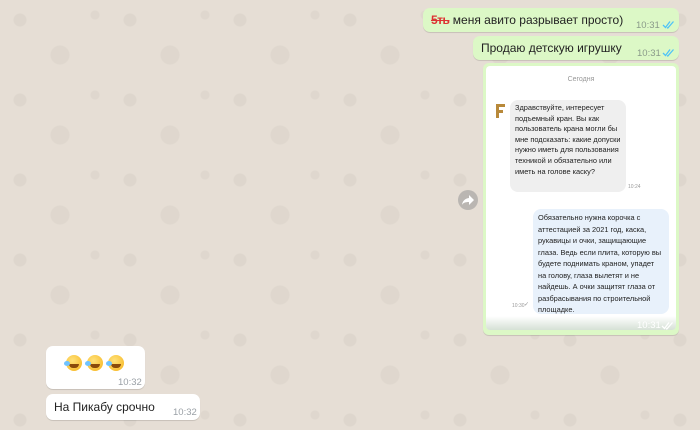 This screenshot has width=700, height=430. I want to click on message-text: 5ть меня авито разрывает просто), so click(527, 20).